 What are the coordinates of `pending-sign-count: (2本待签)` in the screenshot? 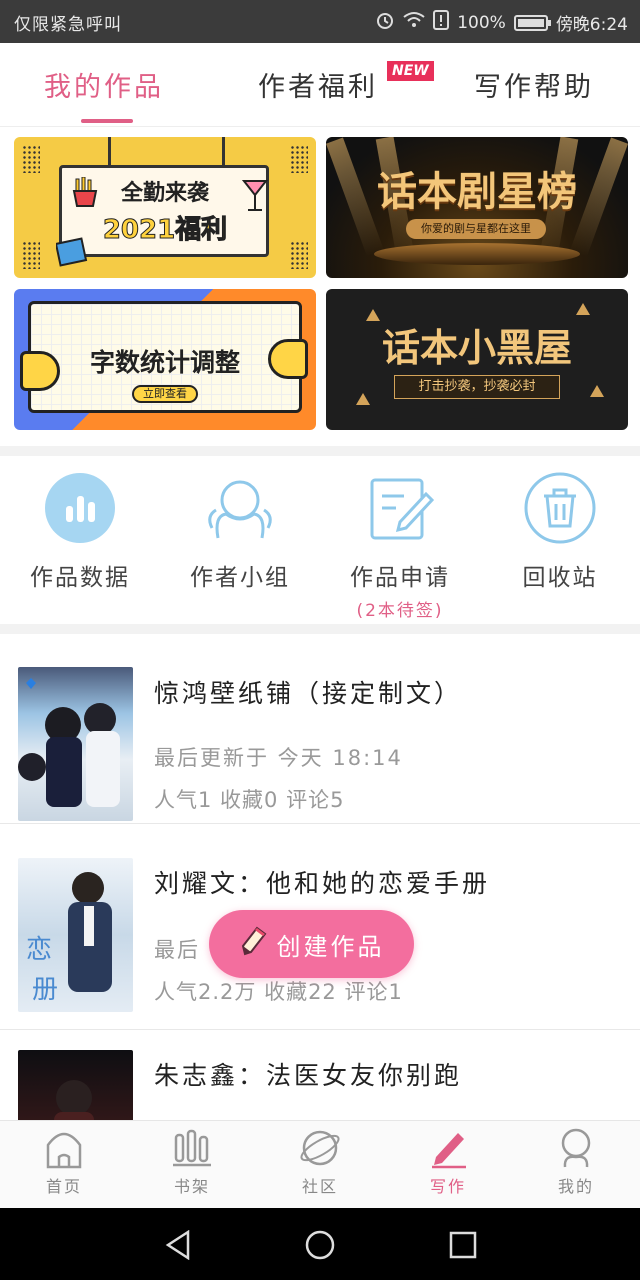 It's located at (400, 611).